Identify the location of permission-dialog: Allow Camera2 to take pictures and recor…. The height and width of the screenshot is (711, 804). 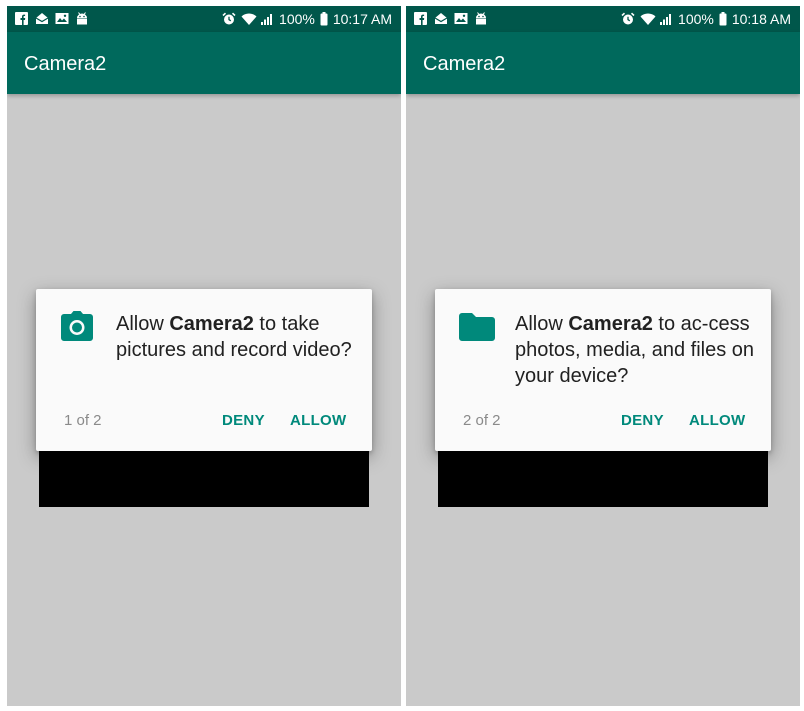
(204, 370).